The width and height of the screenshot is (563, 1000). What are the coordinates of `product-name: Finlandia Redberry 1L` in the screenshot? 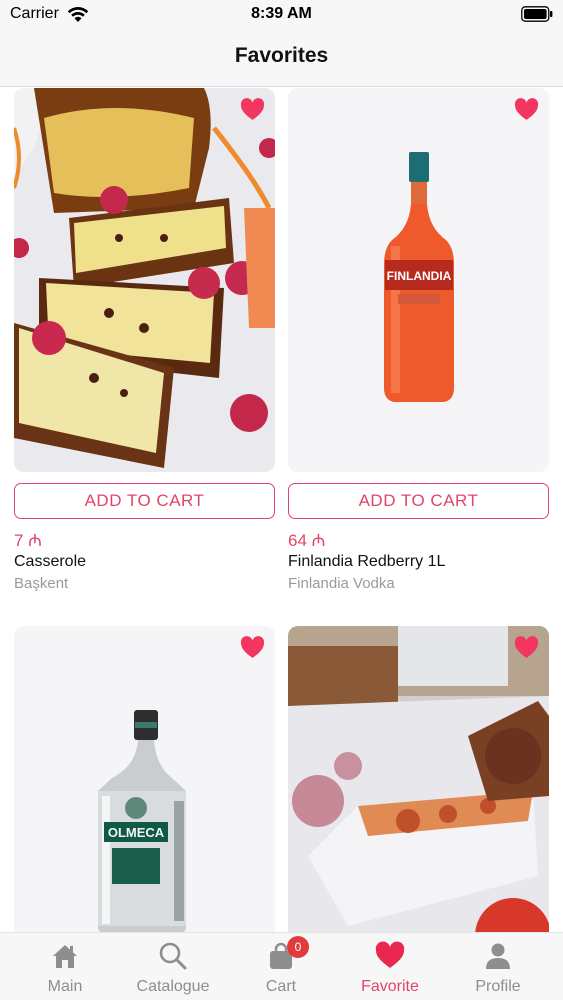 It's located at (367, 561).